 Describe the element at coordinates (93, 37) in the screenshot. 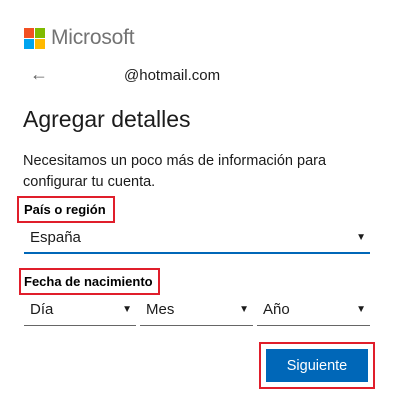

I see `brand-name: Microsoft` at that location.